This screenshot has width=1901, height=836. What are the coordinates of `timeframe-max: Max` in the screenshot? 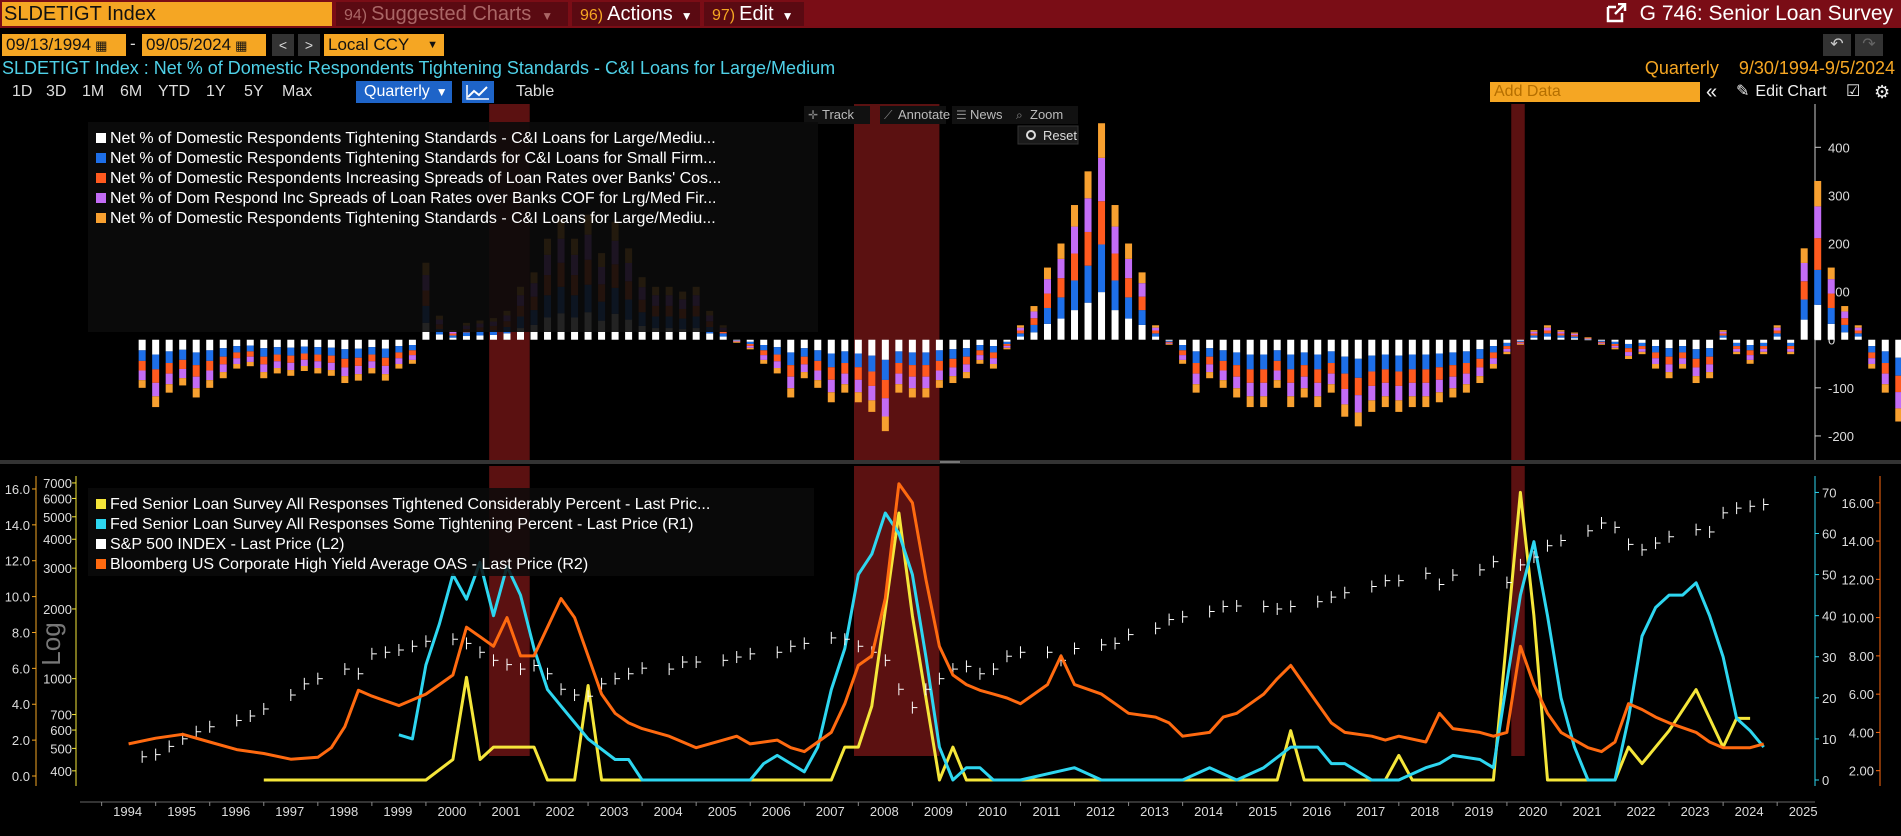 It's located at (297, 92).